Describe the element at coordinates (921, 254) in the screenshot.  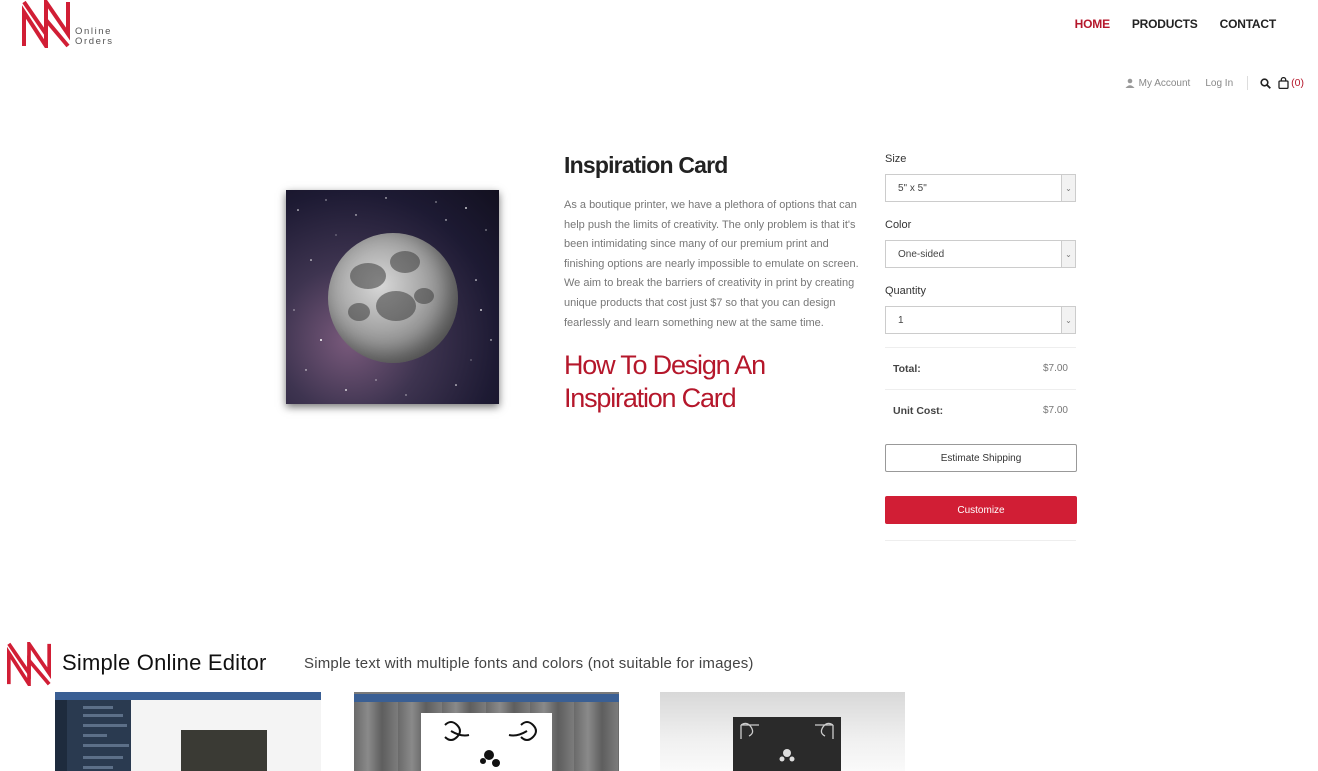
I see `color-select-value: One-sided` at that location.